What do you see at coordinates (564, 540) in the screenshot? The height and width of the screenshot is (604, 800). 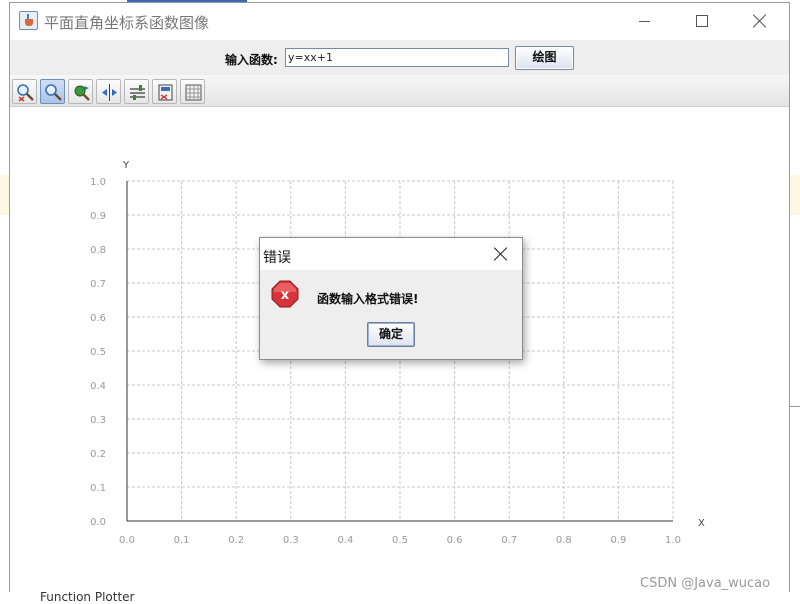 I see `x-tick-label: 0.8` at bounding box center [564, 540].